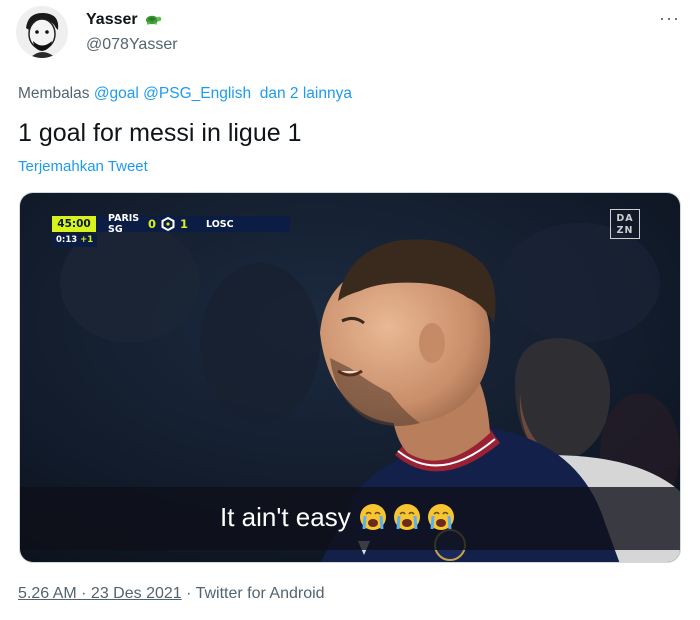  I want to click on author-display-name: Yasser, so click(112, 20).